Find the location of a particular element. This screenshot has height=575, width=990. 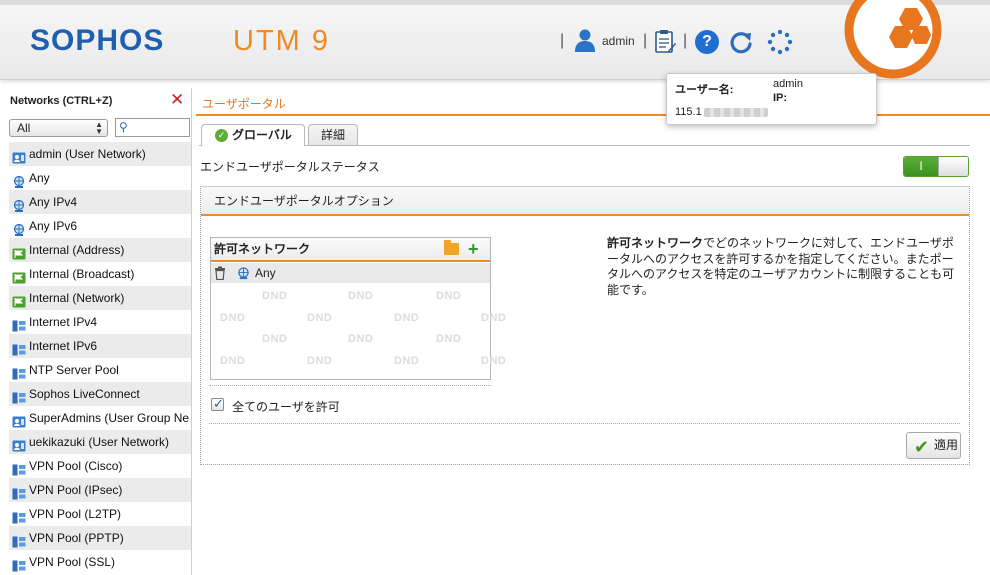

sidebar-item: admin (User Network) is located at coordinates (100, 154).